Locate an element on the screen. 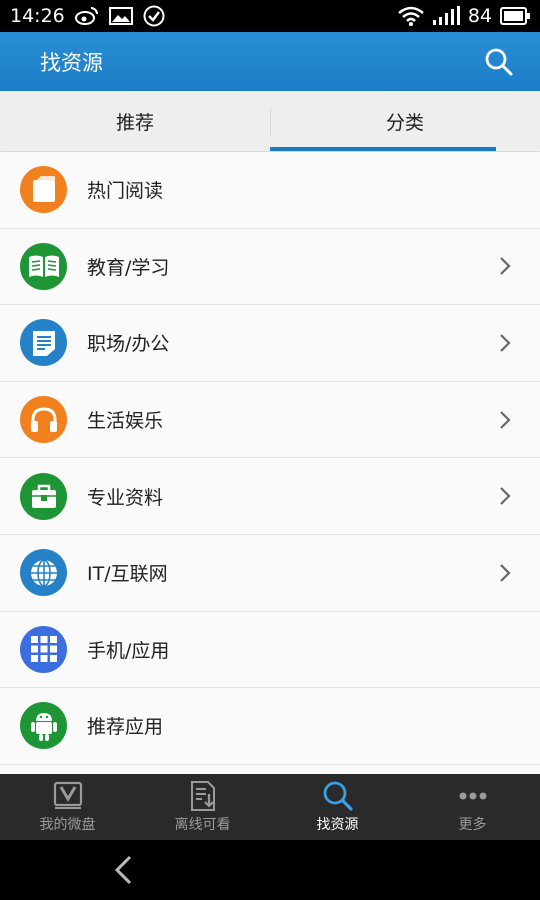 This screenshot has height=900, width=540. list-item: 热门阅读 is located at coordinates (270, 190).